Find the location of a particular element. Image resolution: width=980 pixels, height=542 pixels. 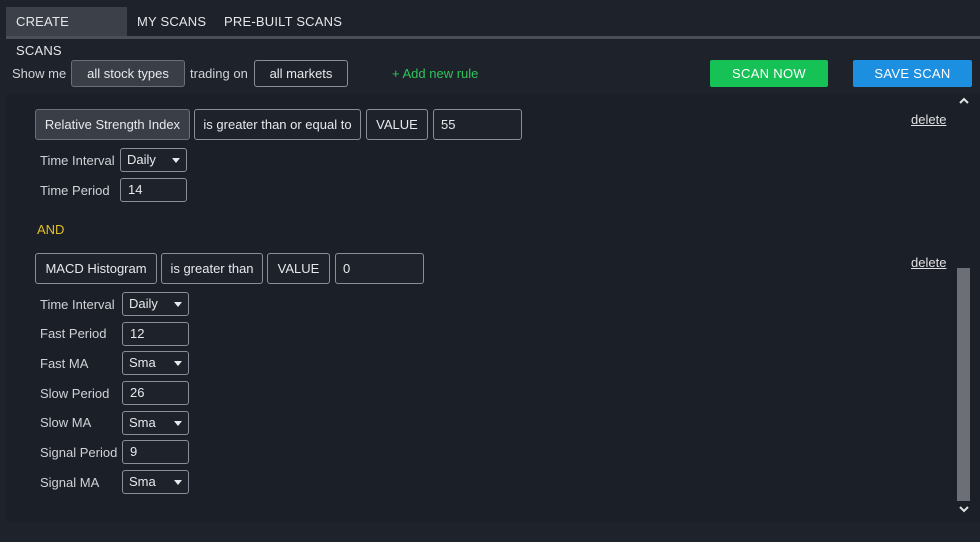

rule-1-indicator-button: Relative Strength Index is located at coordinates (112, 124).